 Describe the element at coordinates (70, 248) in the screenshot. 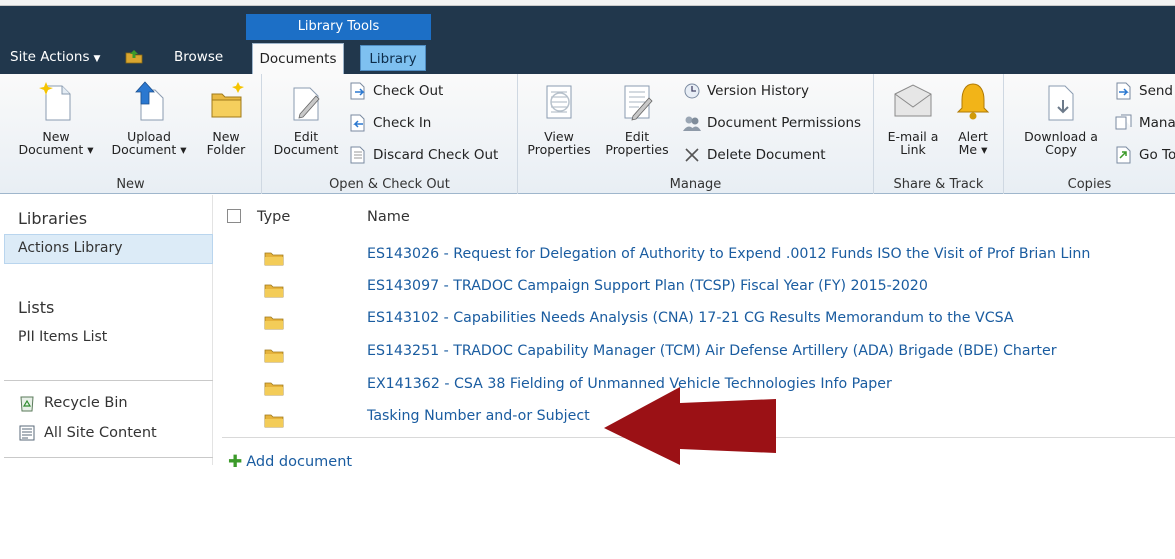

I see `sidebar-item-actions-library: Actions Library` at that location.